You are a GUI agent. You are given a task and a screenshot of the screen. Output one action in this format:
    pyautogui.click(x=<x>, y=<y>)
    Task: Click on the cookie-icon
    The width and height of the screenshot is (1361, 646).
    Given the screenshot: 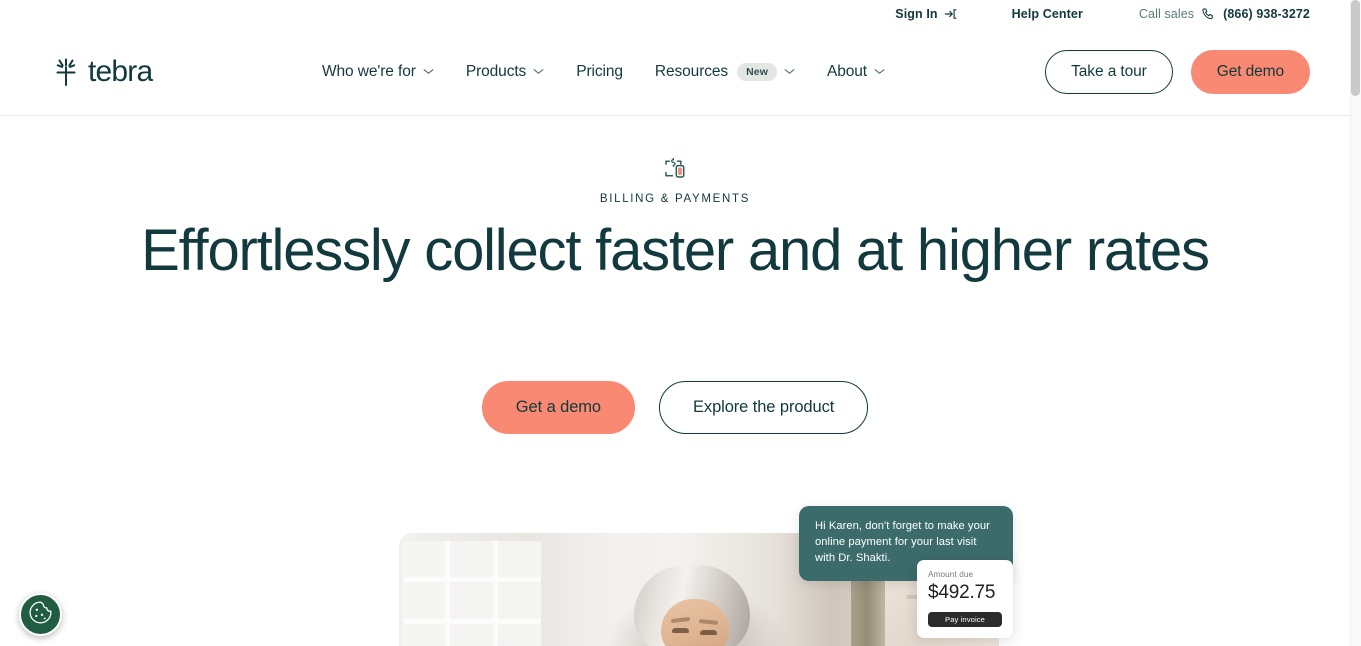 What is the action you would take?
    pyautogui.click(x=40, y=615)
    